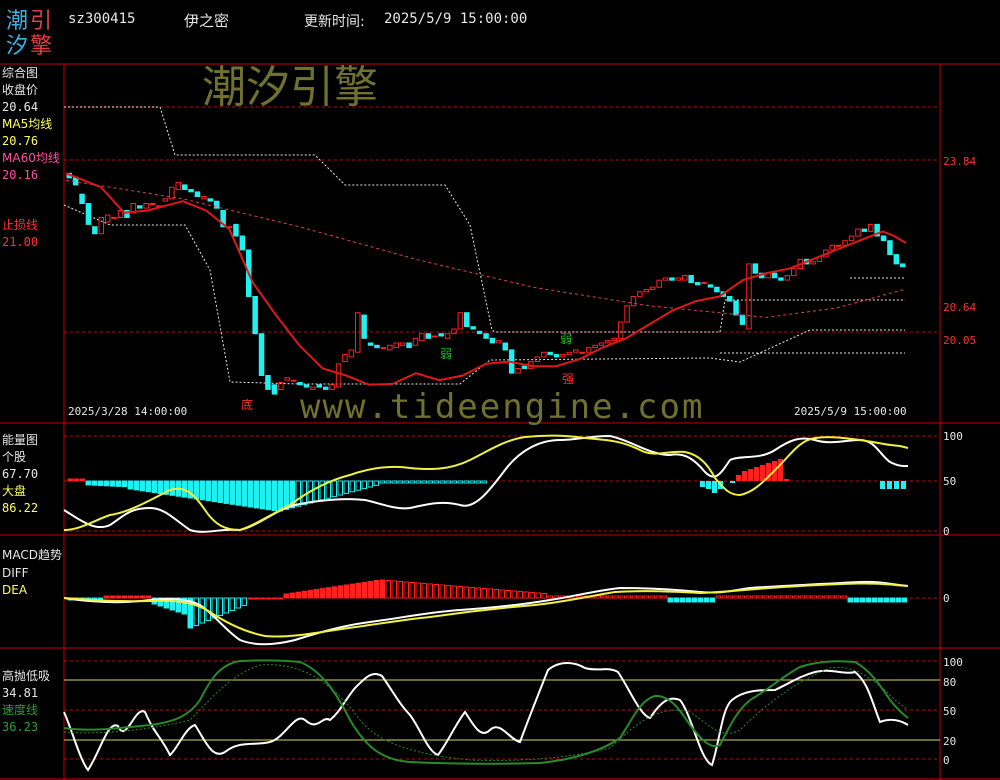 The image size is (1000, 780). I want to click on kdj-green-line, so click(486, 712).